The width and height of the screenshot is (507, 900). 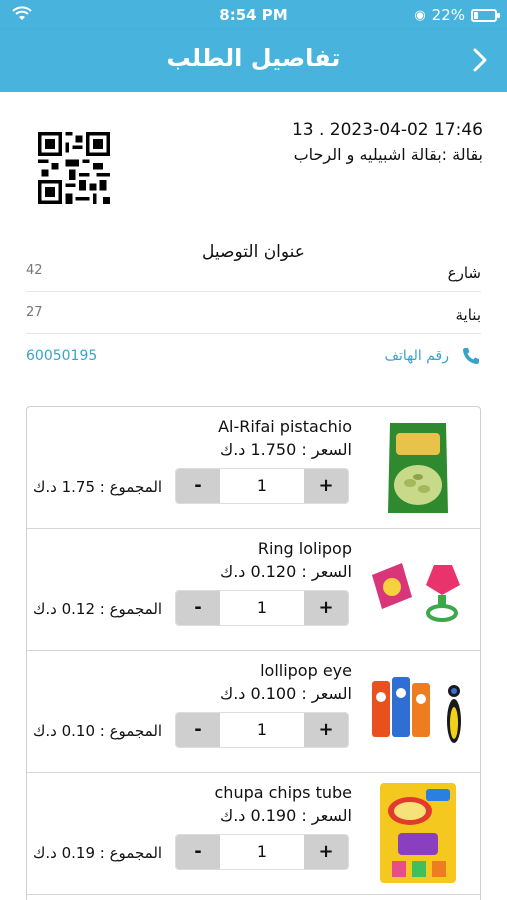 I want to click on phone-number: 60050195, so click(x=61, y=356).